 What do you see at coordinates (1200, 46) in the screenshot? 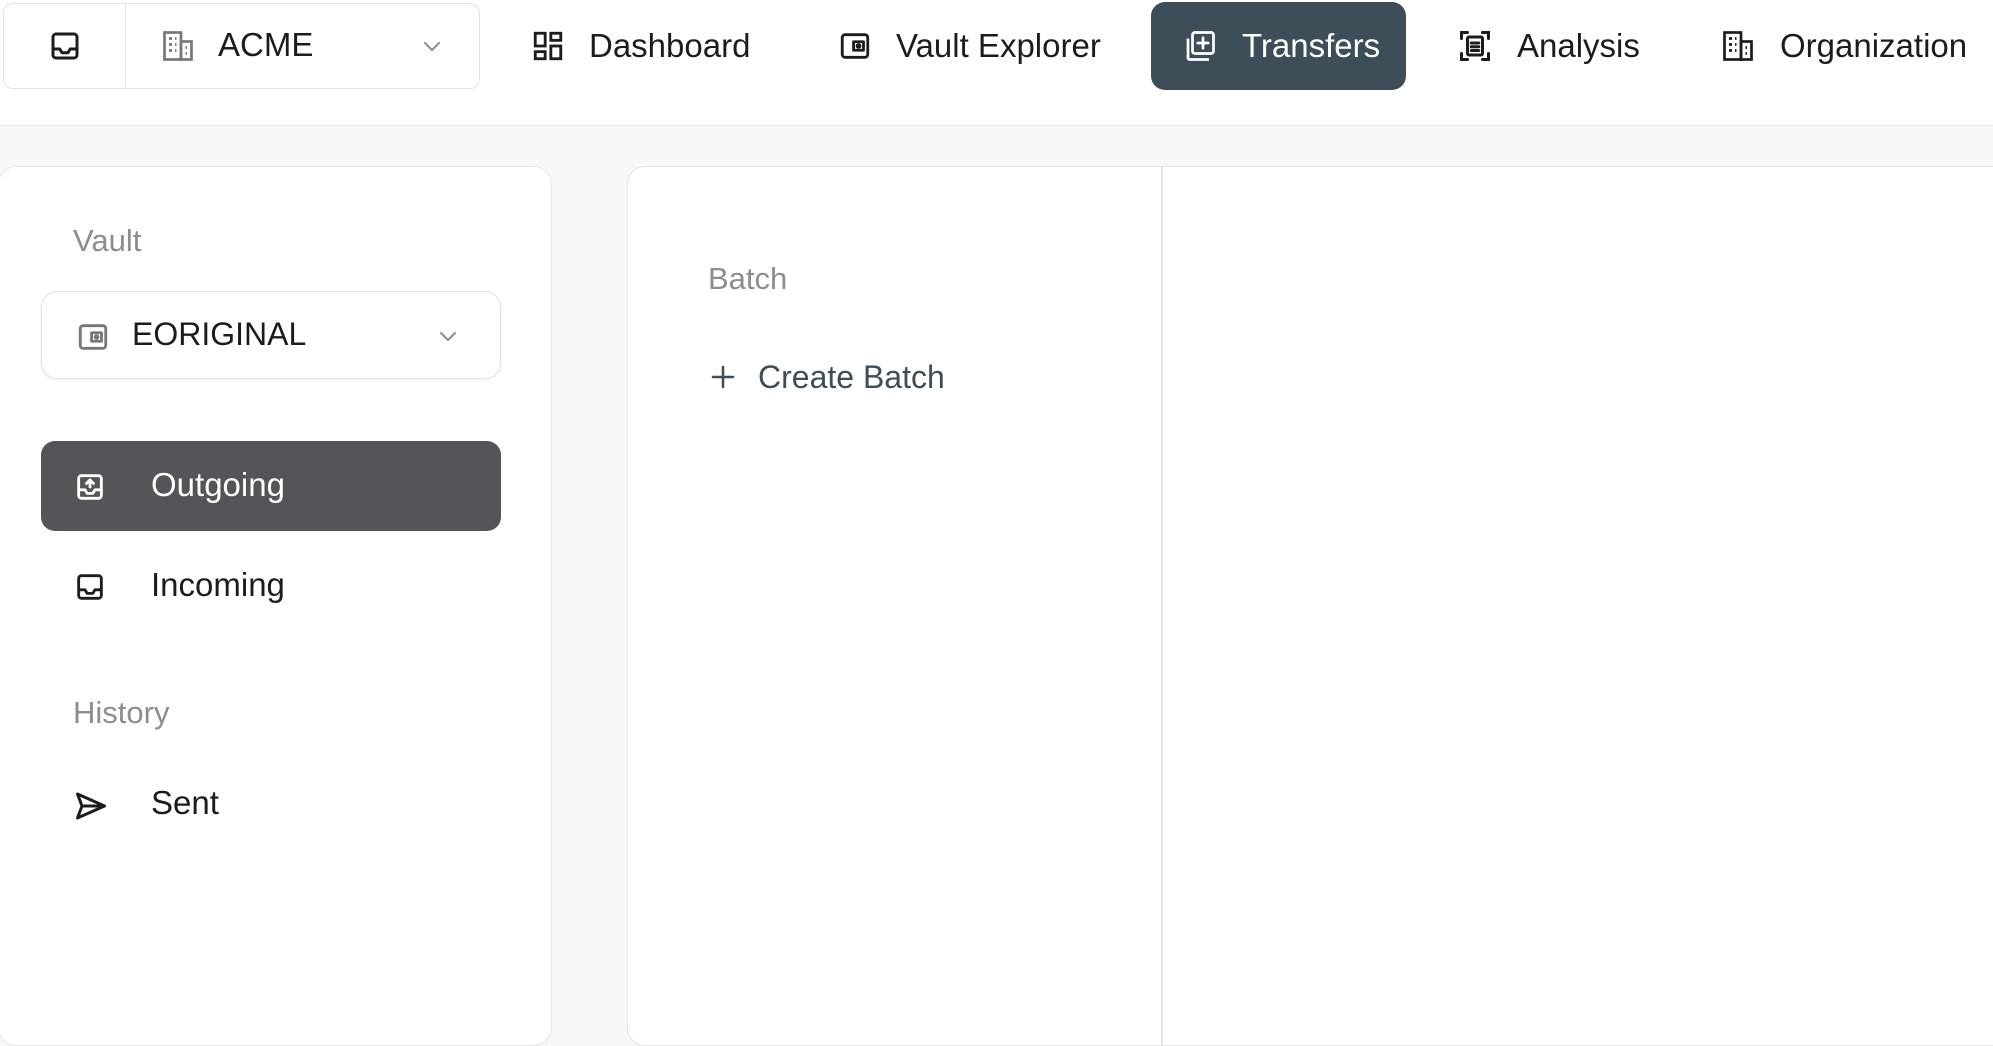
I see `transfers-icon` at bounding box center [1200, 46].